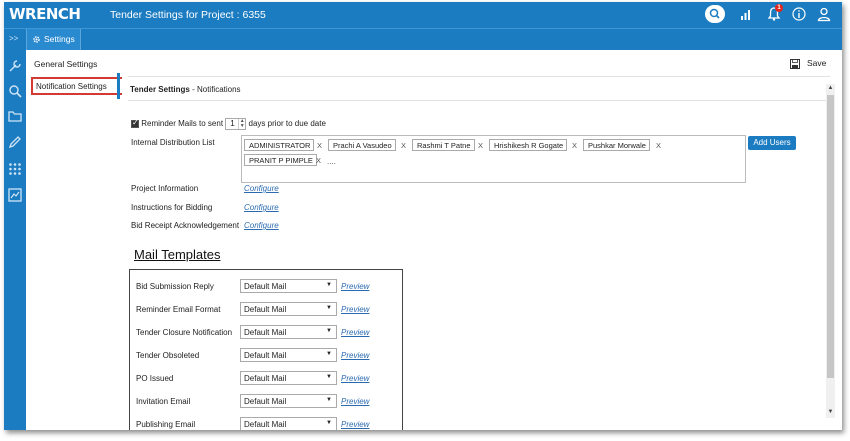 Image resolution: width=850 pixels, height=441 pixels. What do you see at coordinates (216, 89) in the screenshot?
I see `breadcrumb-sub: - Notifications` at bounding box center [216, 89].